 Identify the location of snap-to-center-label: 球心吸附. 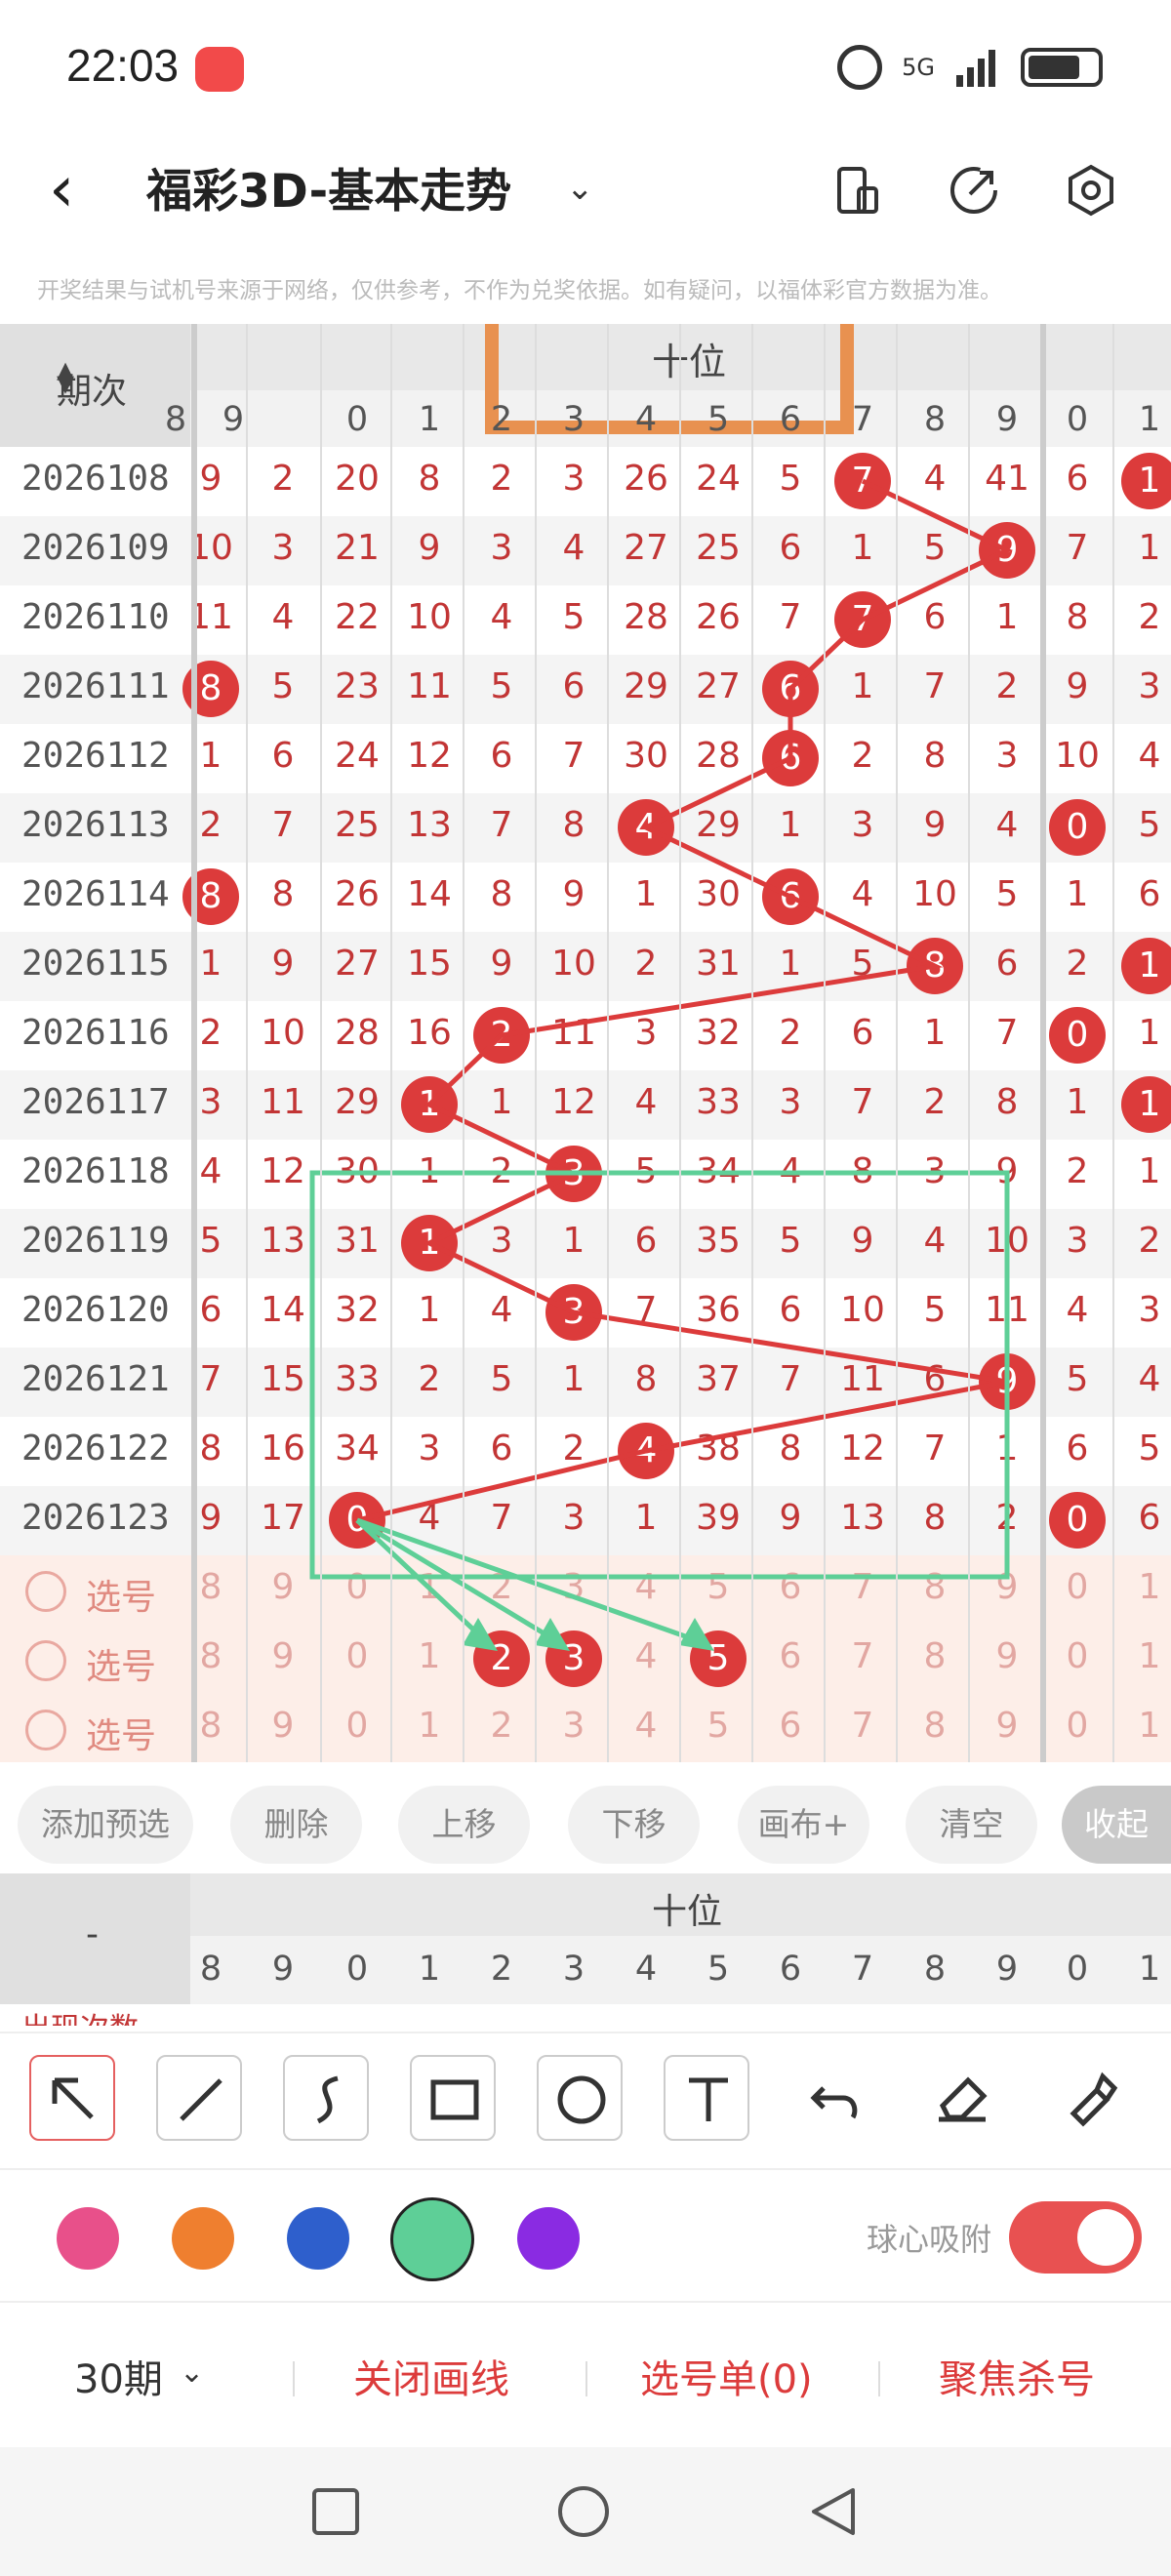
(929, 2239).